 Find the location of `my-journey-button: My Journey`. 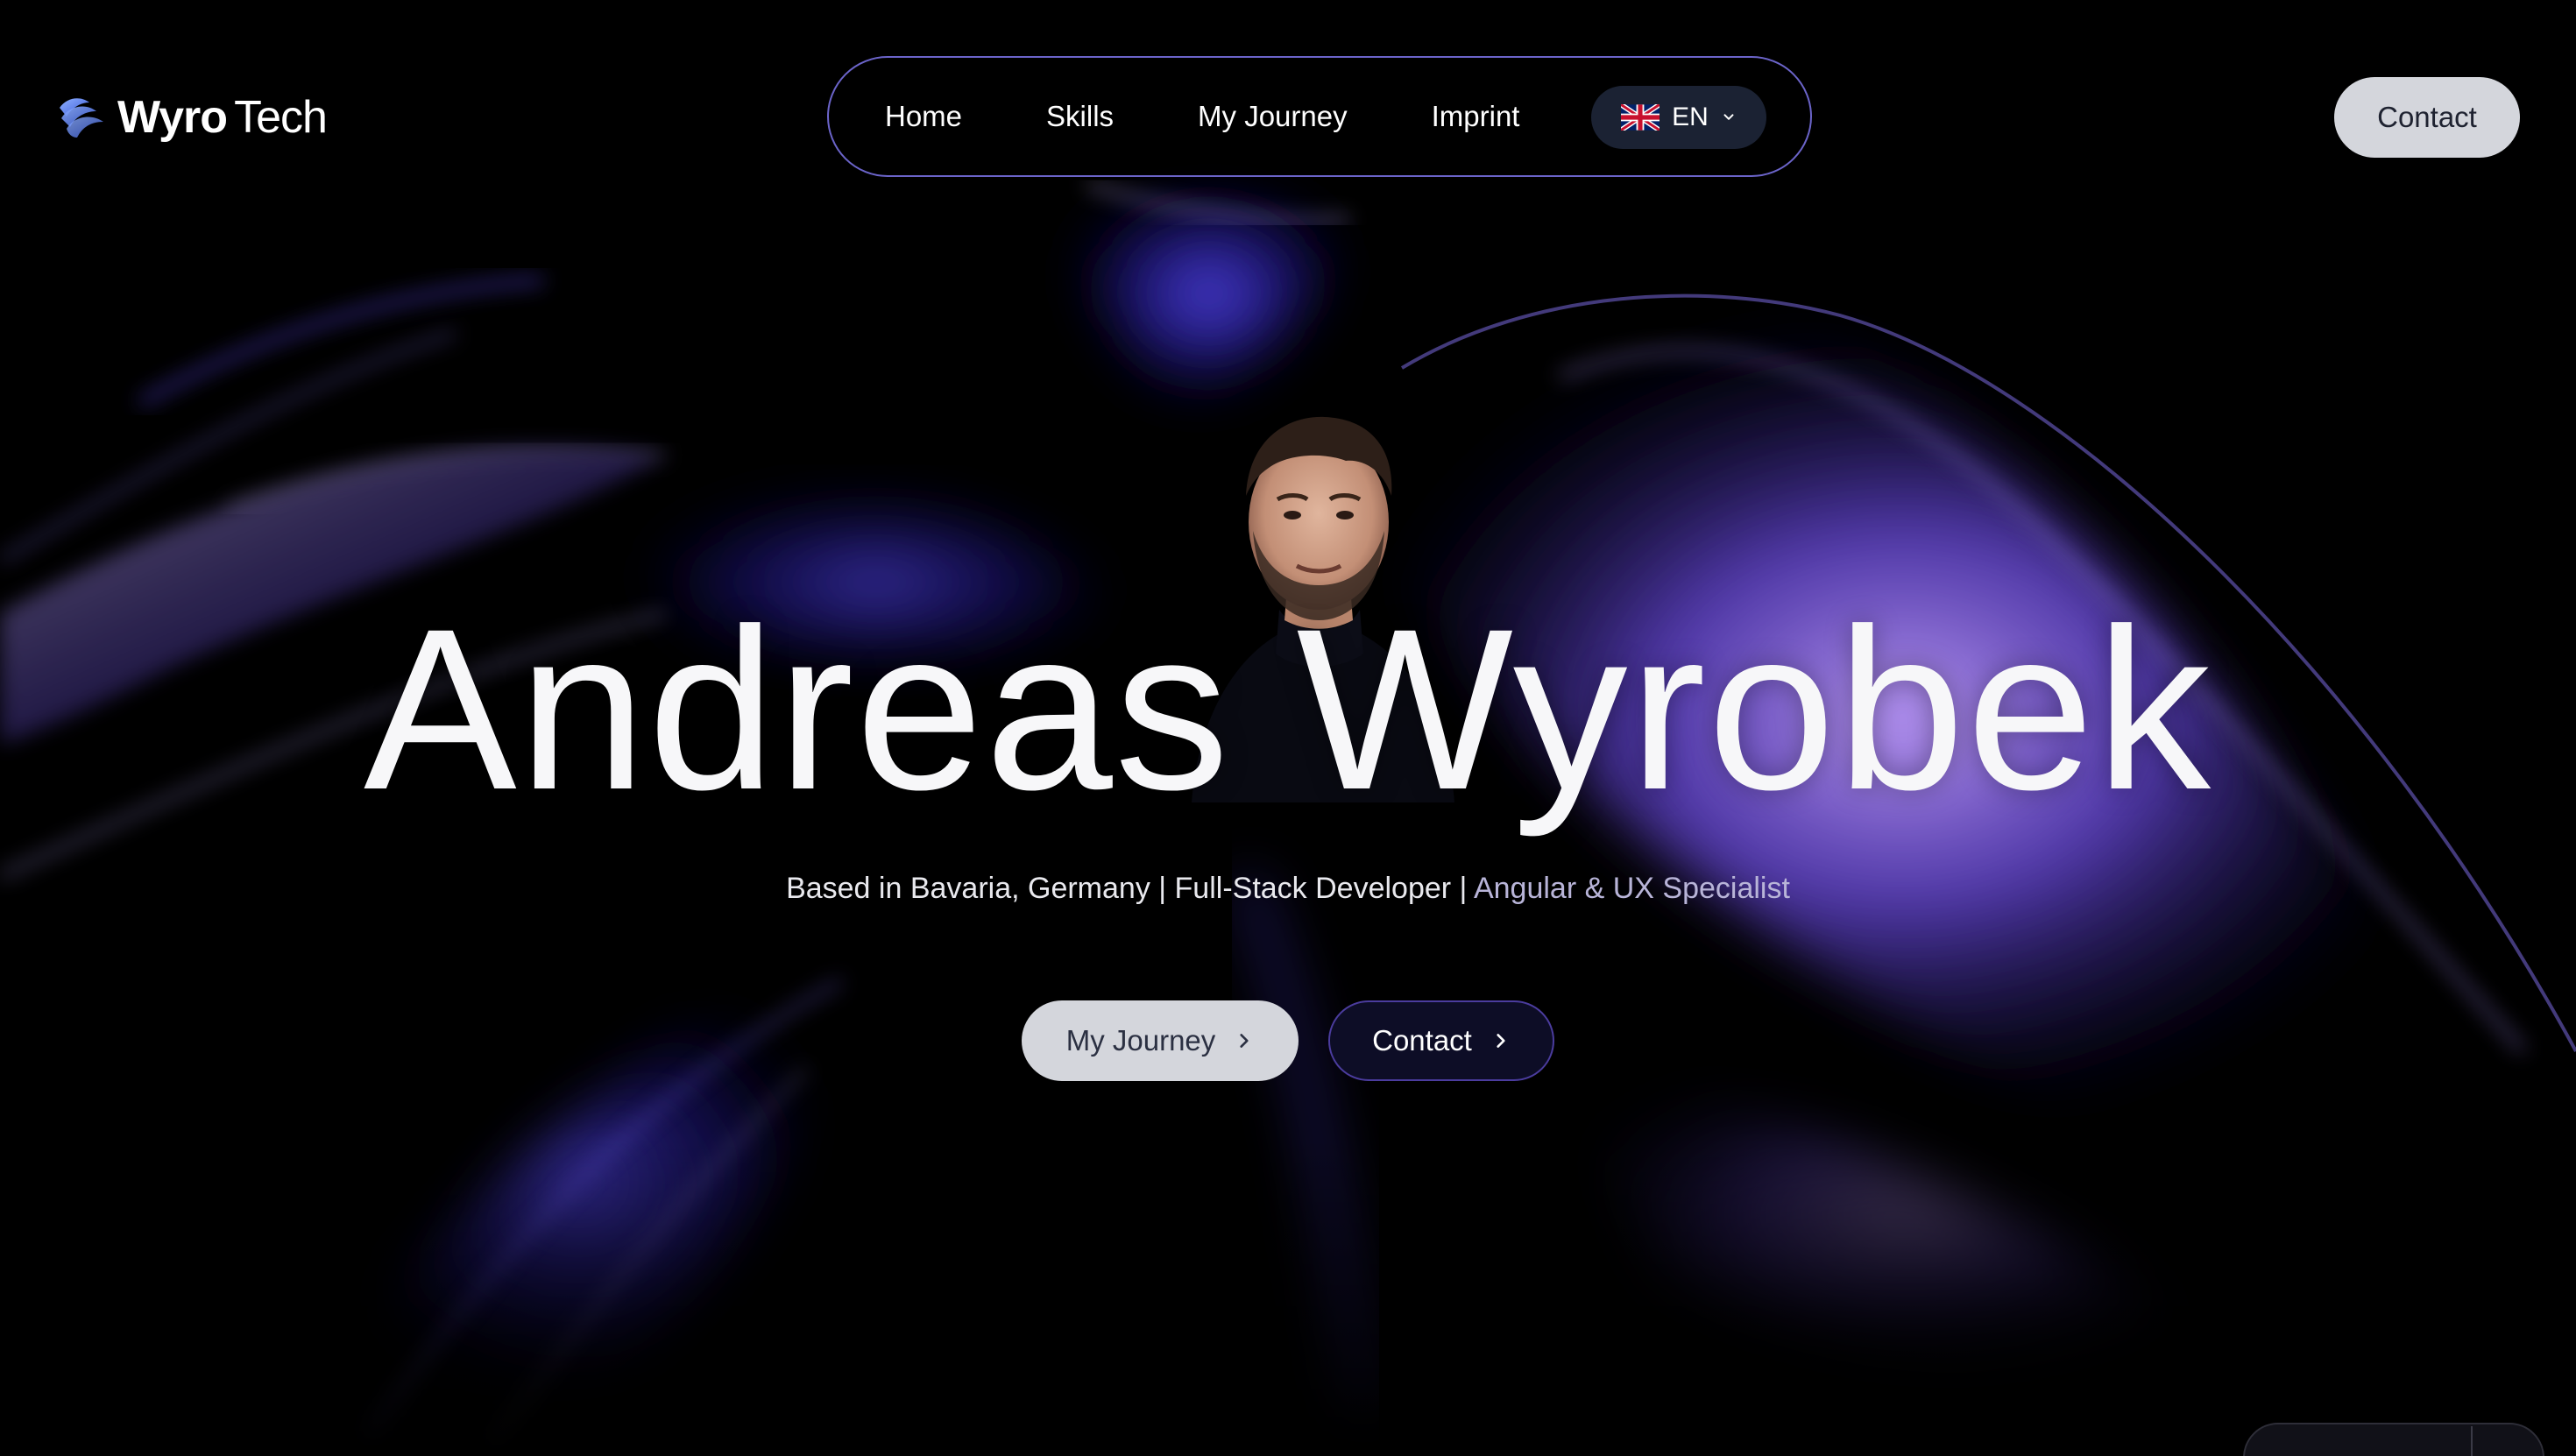

my-journey-button: My Journey is located at coordinates (1160, 1040).